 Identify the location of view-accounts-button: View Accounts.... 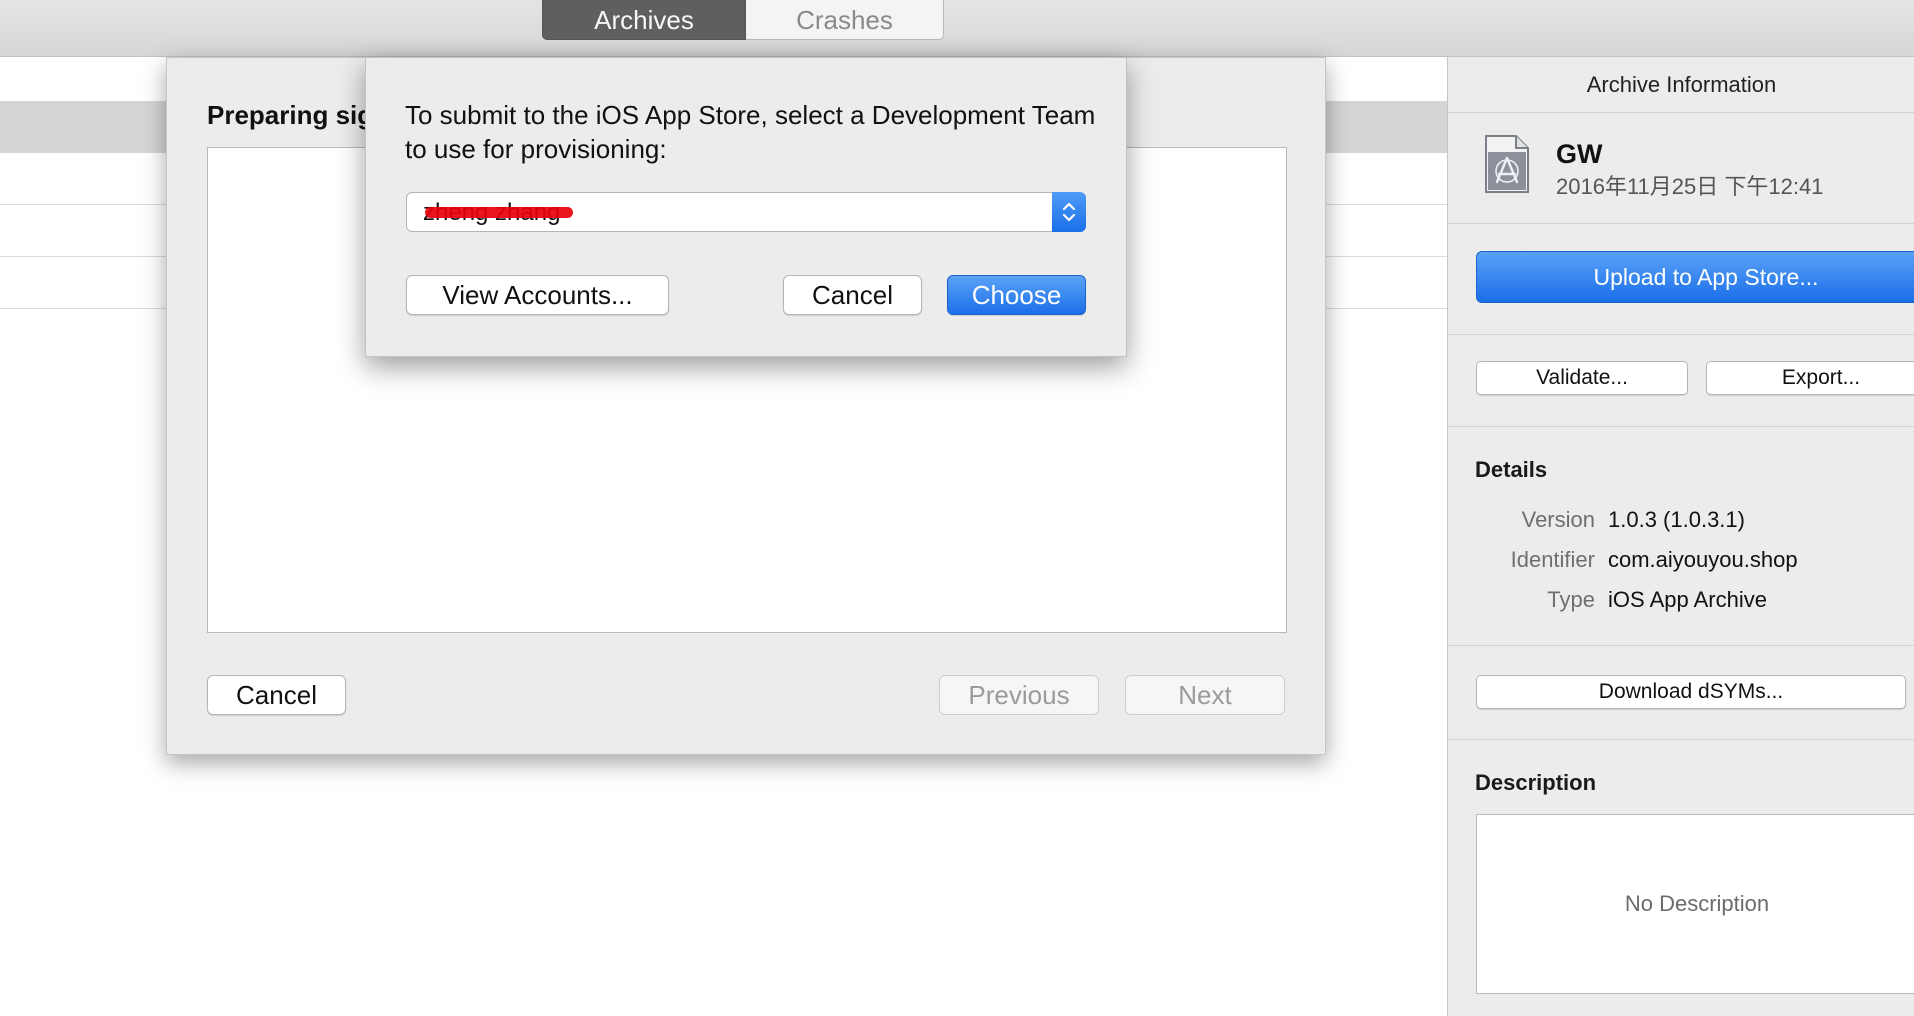
(537, 295).